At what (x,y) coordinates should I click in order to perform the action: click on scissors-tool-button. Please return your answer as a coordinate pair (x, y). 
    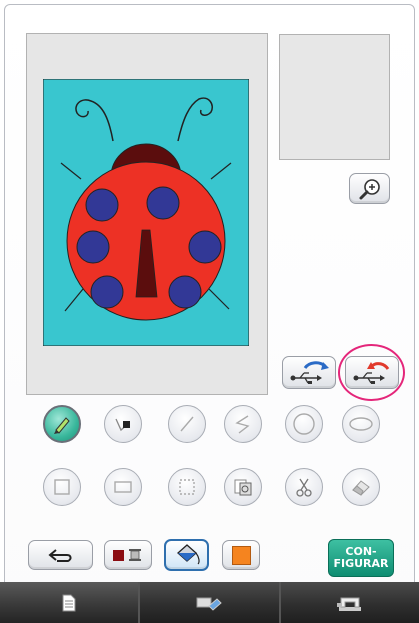
    Looking at the image, I should click on (304, 487).